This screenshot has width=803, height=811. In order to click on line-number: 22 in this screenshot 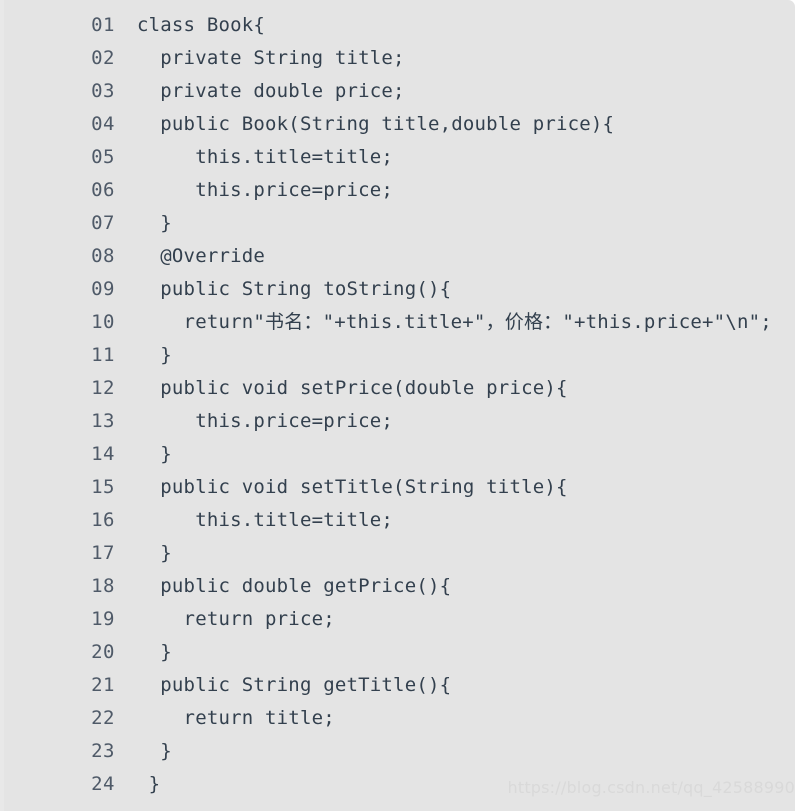, I will do `click(103, 718)`.